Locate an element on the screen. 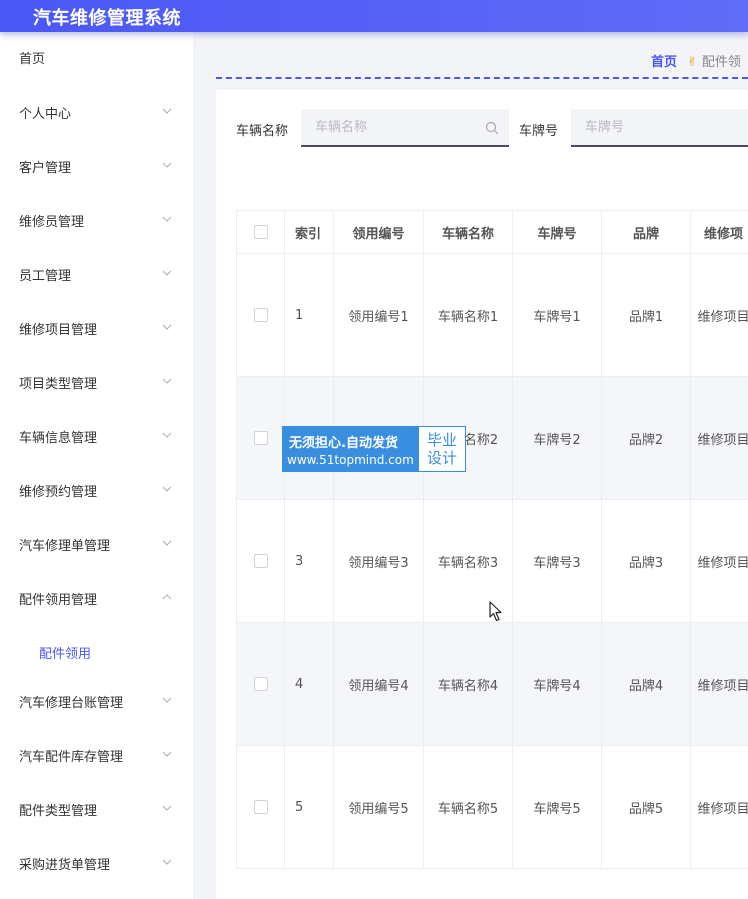 This screenshot has height=899, width=748. header-select-all is located at coordinates (260, 232).